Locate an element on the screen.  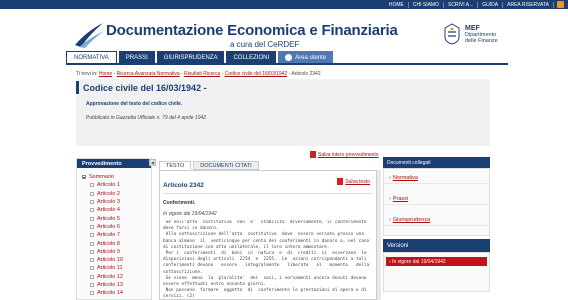
content-tabs: TESTO DOCUMENTI CITATI is located at coordinates (209, 165).